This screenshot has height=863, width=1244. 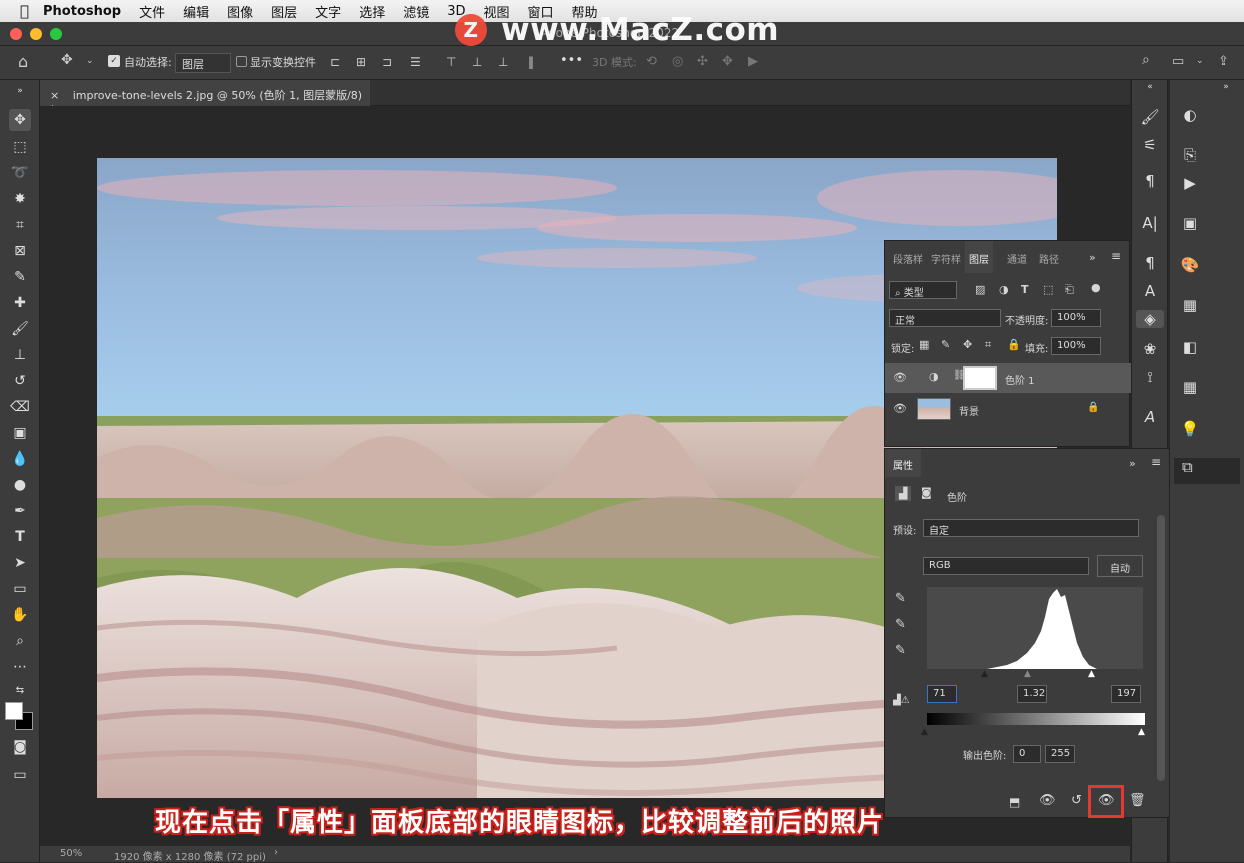 I want to click on output-black-field: 0, so click(x=1027, y=754).